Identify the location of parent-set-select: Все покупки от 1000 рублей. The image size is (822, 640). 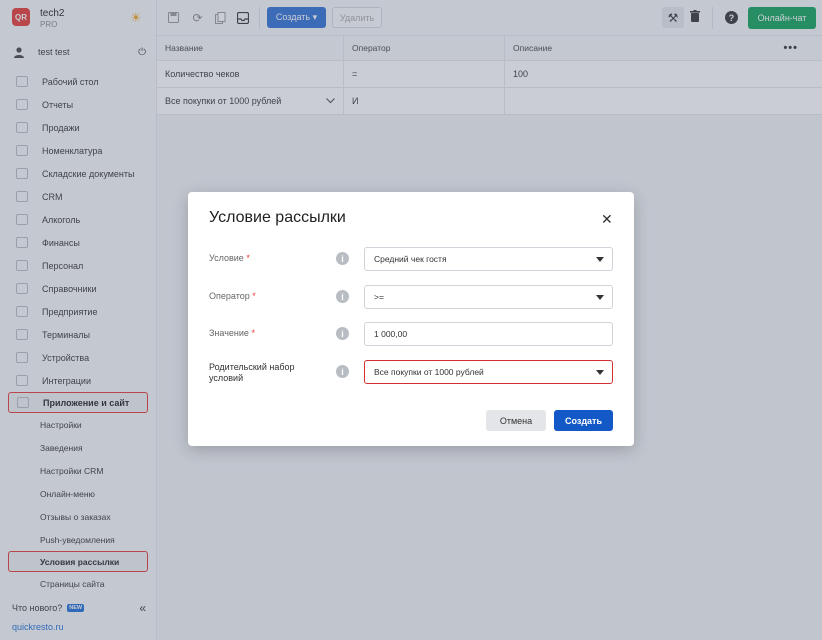
(488, 372).